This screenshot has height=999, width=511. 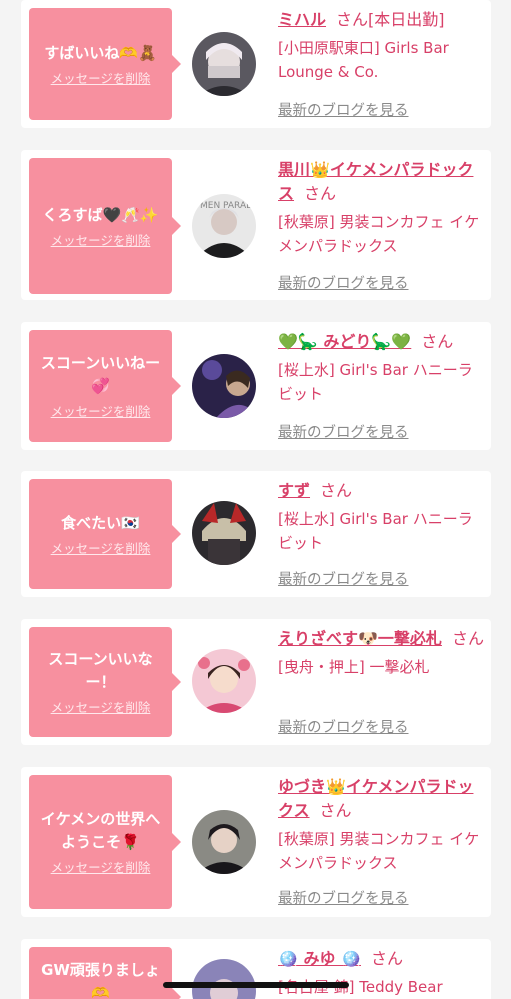 I want to click on cast-name-link: すず, so click(x=294, y=490).